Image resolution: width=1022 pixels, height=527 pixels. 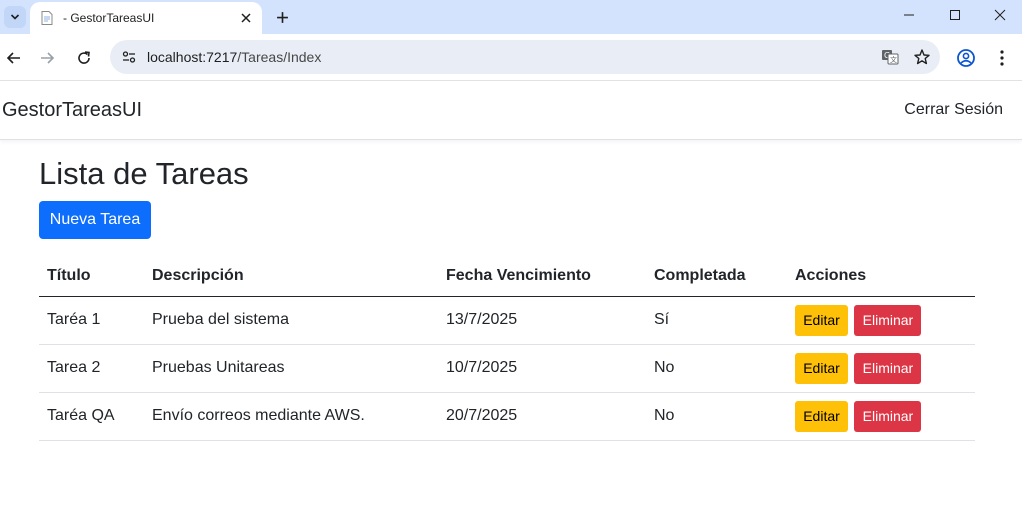 I want to click on arrow-left-icon, so click(x=13, y=58).